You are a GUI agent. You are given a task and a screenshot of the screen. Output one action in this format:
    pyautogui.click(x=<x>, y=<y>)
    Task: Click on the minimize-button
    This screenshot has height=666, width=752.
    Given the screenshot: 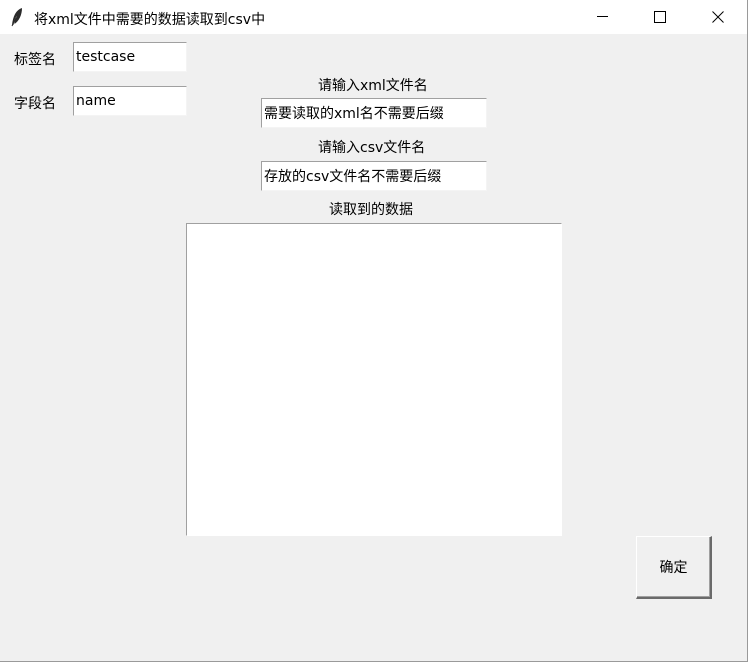 What is the action you would take?
    pyautogui.click(x=603, y=17)
    